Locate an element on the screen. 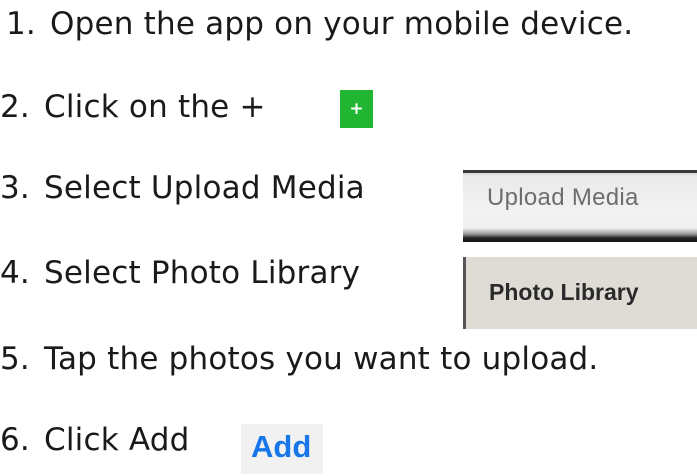  step-text: Open the app on your mobile device. is located at coordinates (341, 24).